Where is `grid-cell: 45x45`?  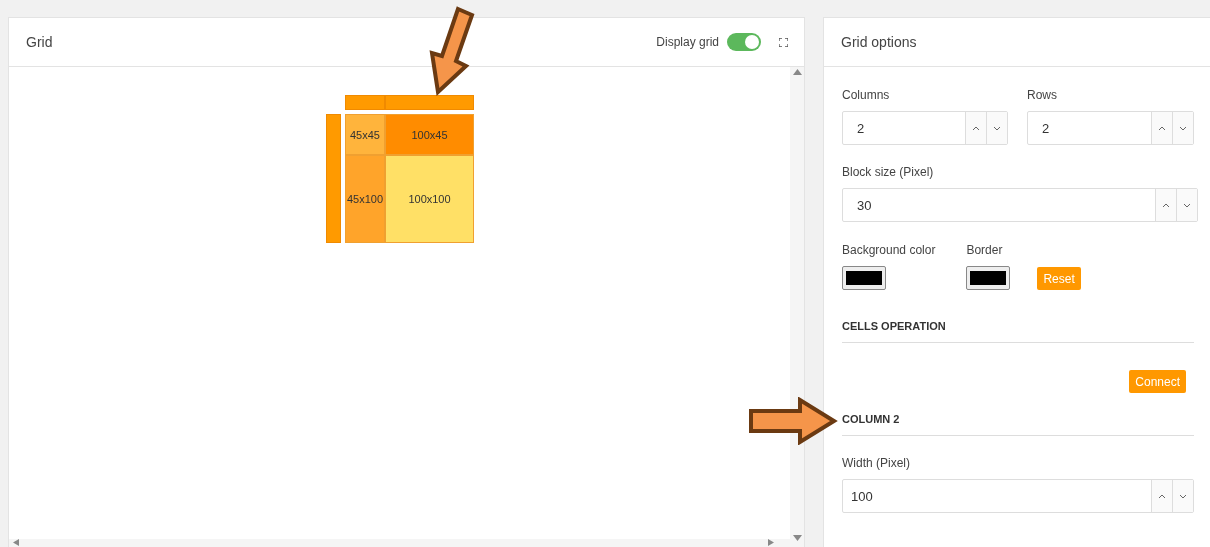 grid-cell: 45x45 is located at coordinates (365, 134).